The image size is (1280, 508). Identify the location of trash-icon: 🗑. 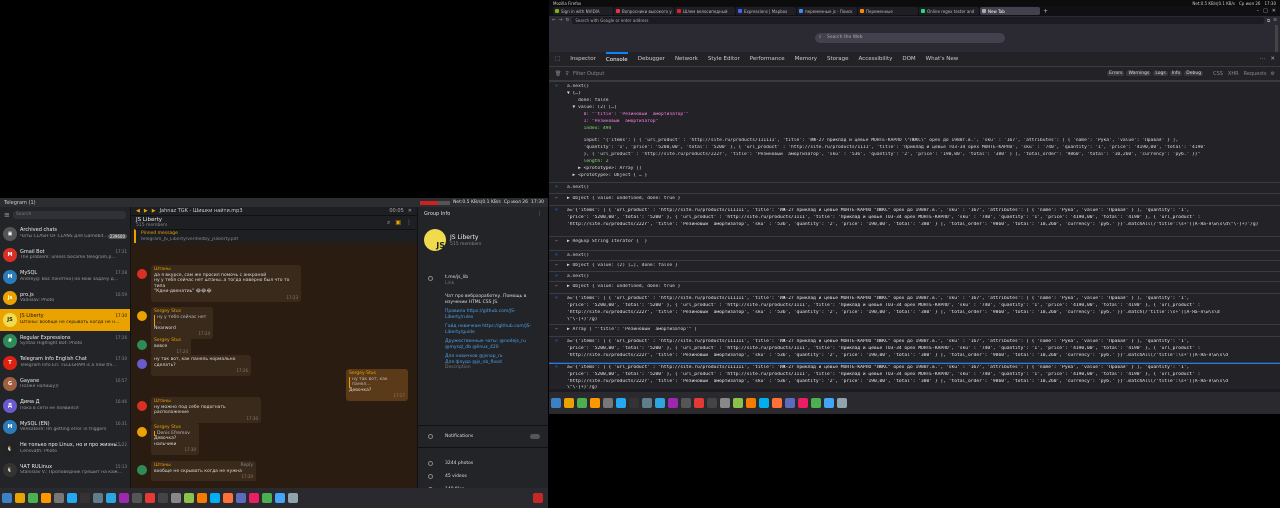
(558, 74).